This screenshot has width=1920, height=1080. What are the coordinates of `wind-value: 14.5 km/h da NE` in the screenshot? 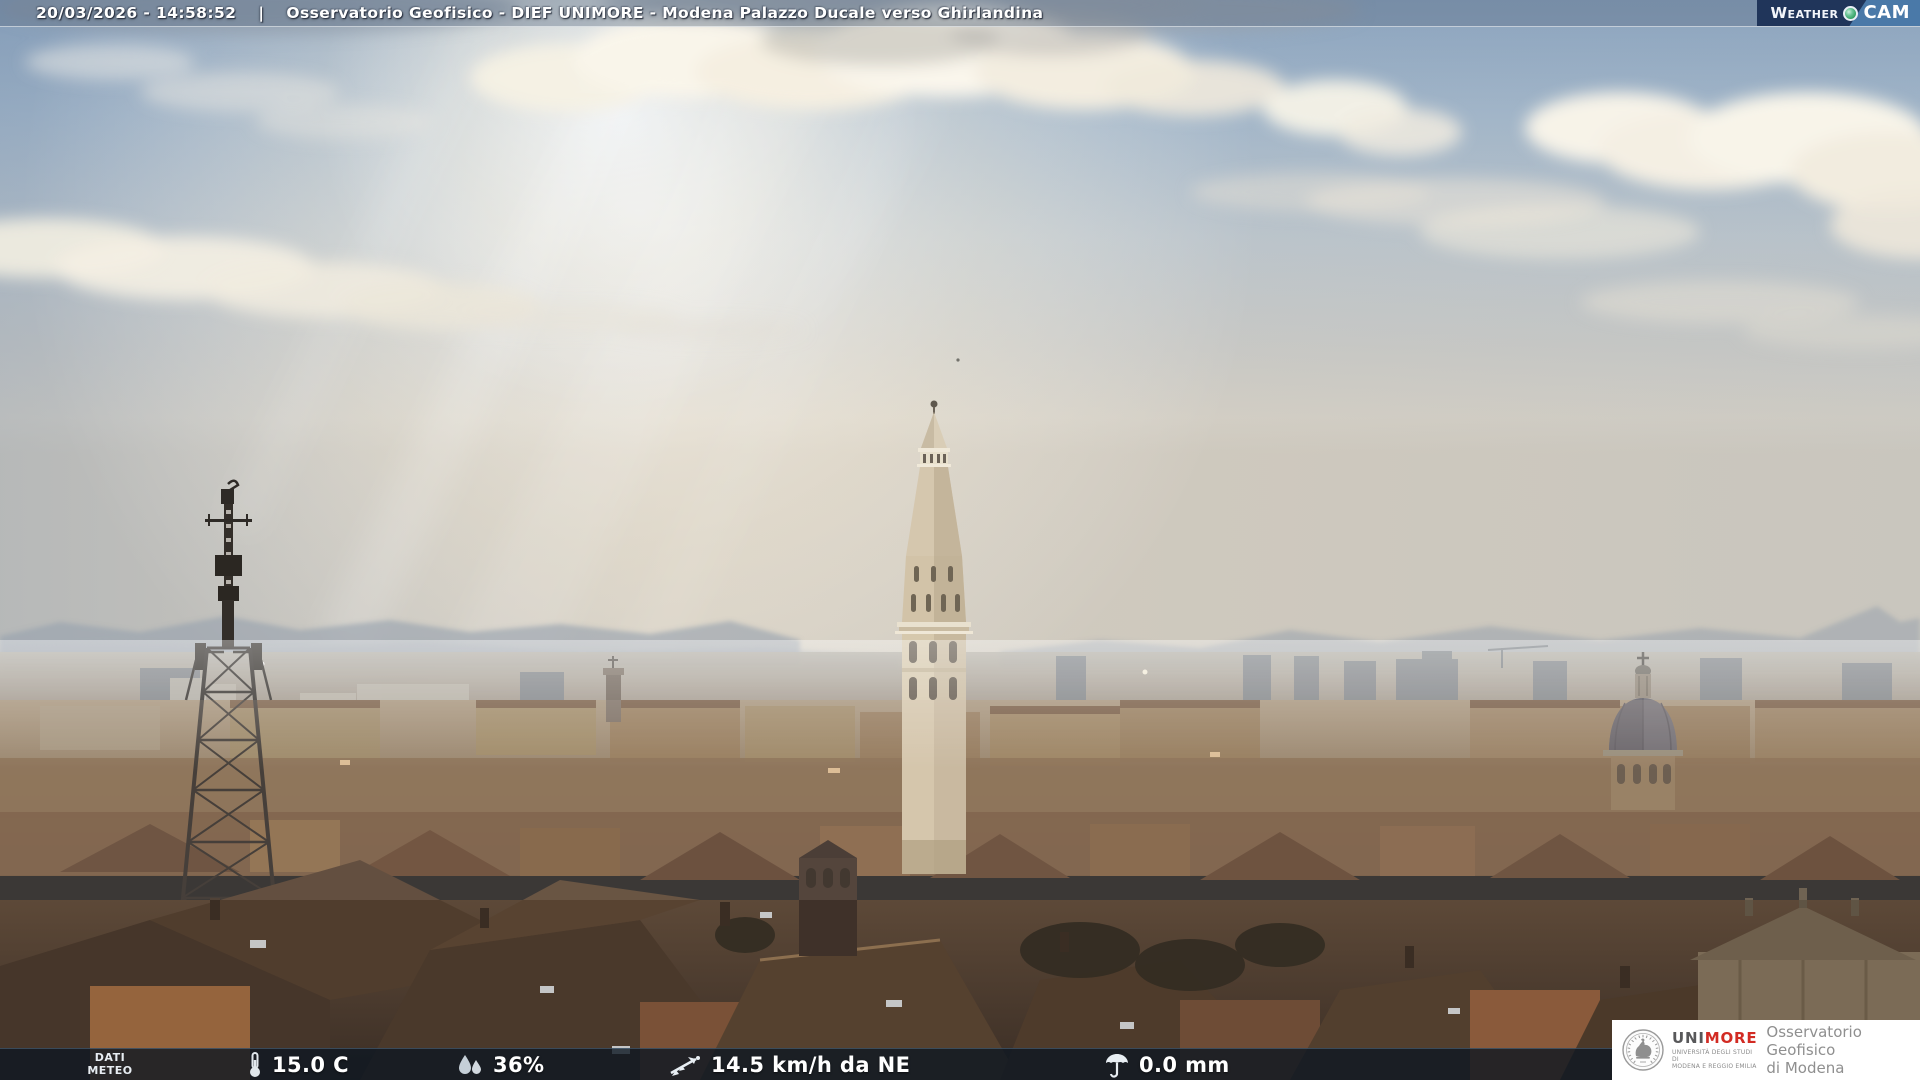 It's located at (811, 1065).